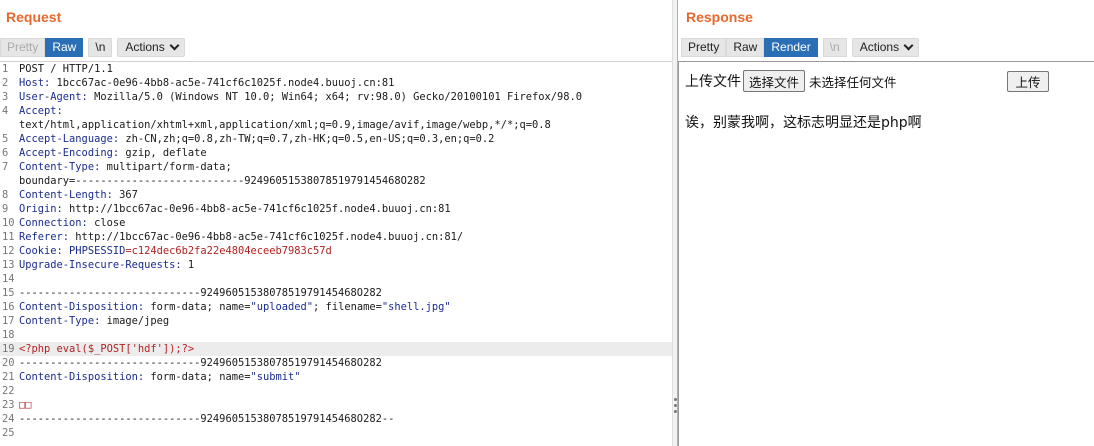 Image resolution: width=1094 pixels, height=446 pixels. Describe the element at coordinates (336, 321) in the screenshot. I see `code-line: 17 Content-Type: image/jpeg` at that location.